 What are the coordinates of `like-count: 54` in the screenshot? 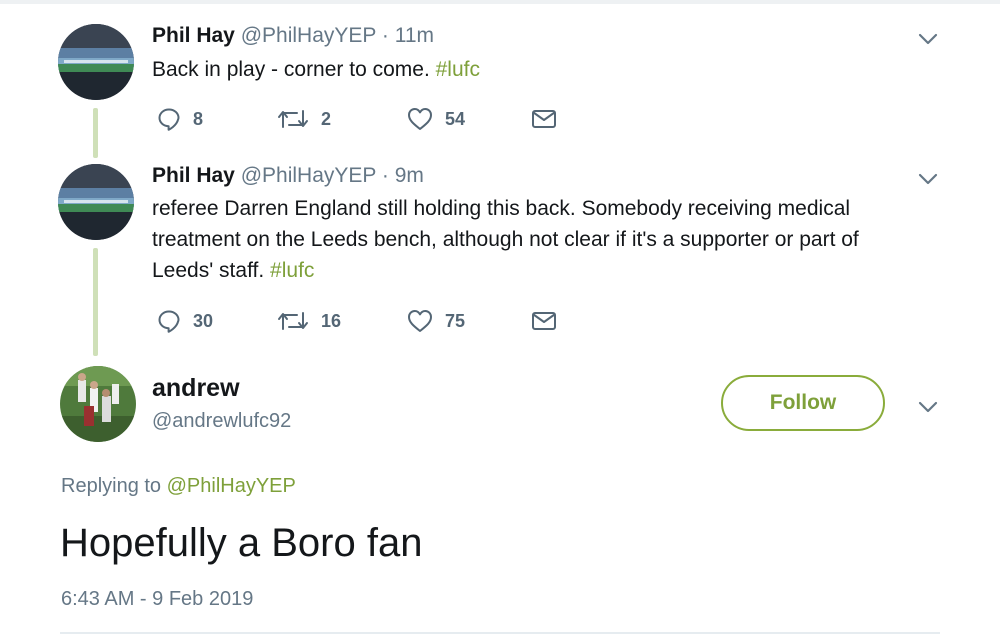 It's located at (455, 118).